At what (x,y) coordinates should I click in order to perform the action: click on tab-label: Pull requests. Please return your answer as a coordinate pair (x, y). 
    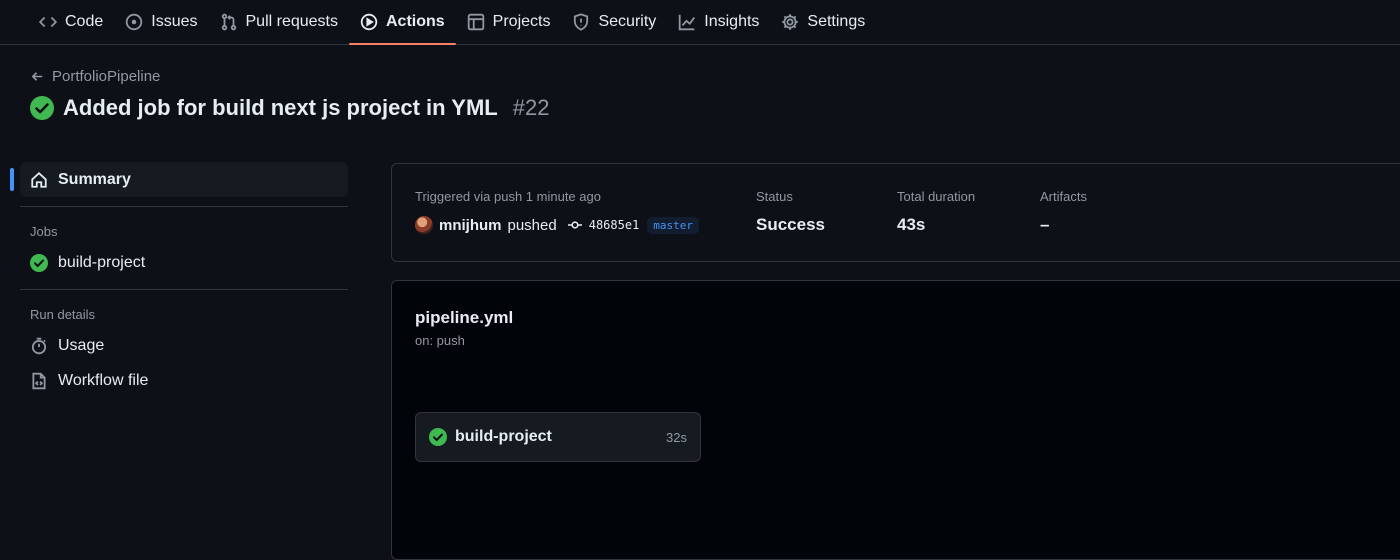
    Looking at the image, I should click on (292, 21).